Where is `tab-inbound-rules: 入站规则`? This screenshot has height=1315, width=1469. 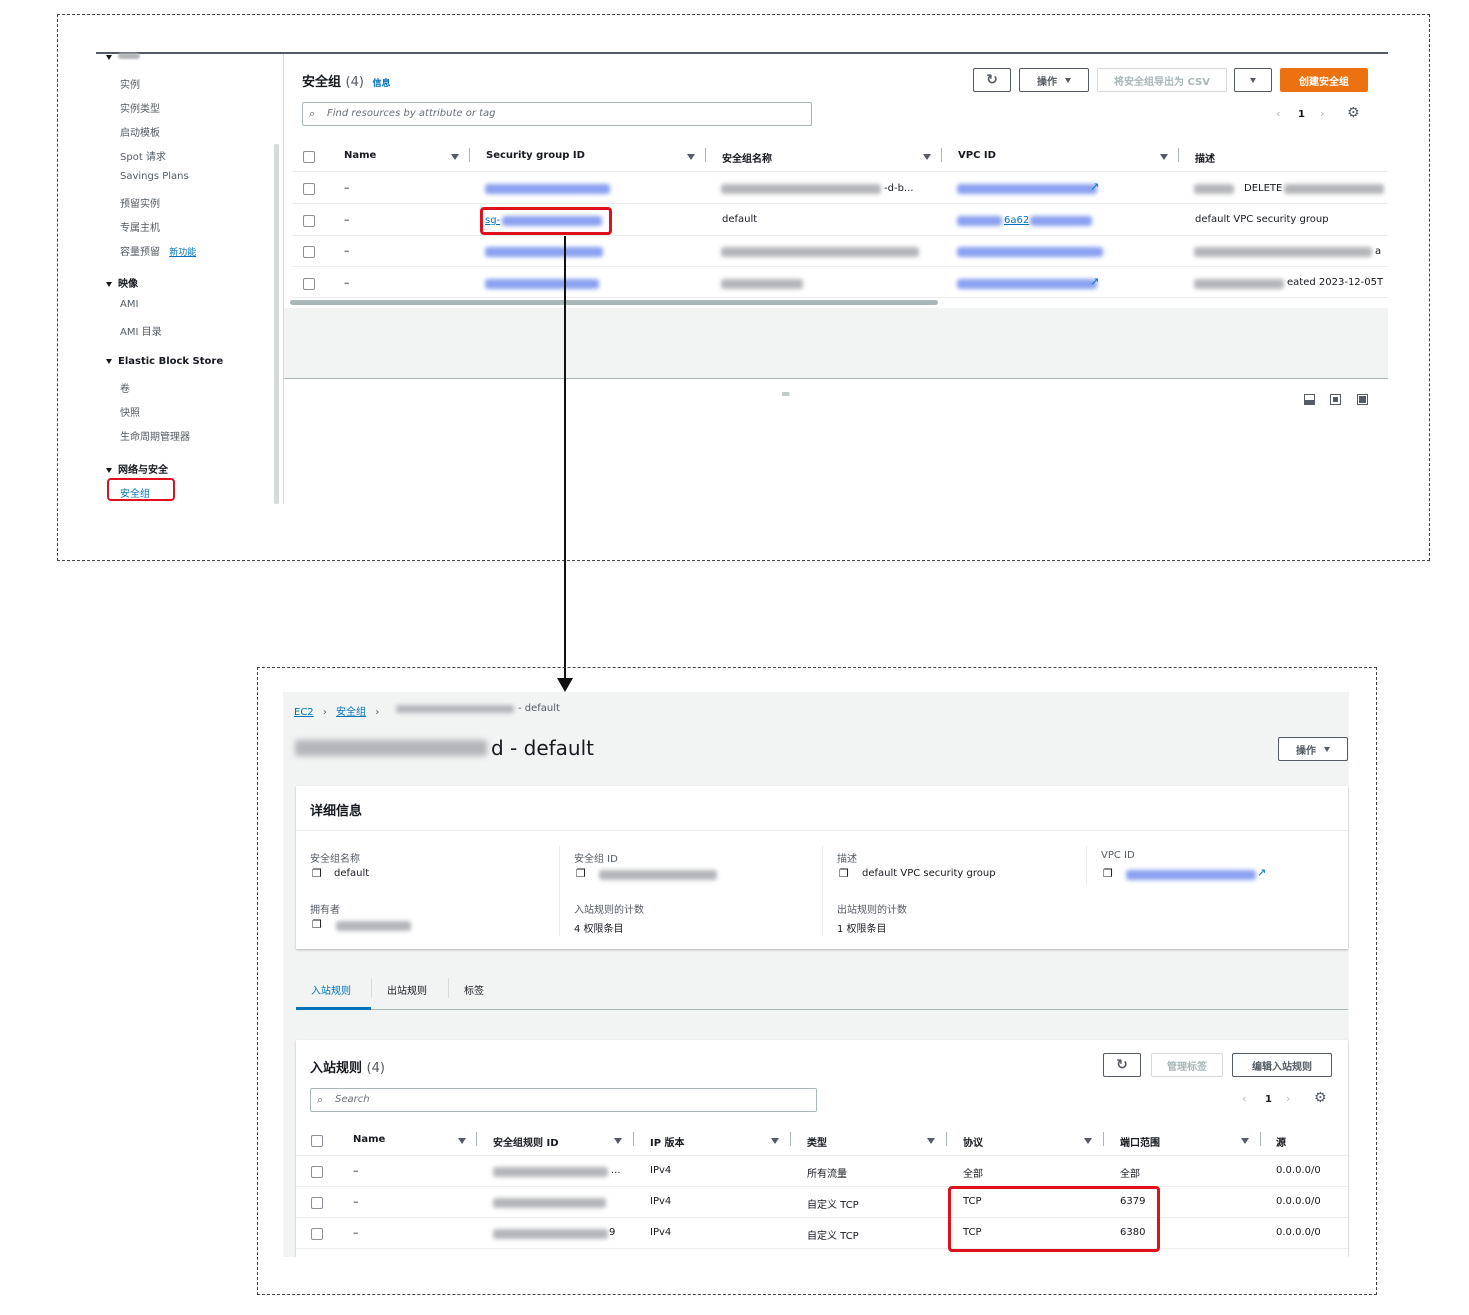 tab-inbound-rules: 入站规则 is located at coordinates (331, 989).